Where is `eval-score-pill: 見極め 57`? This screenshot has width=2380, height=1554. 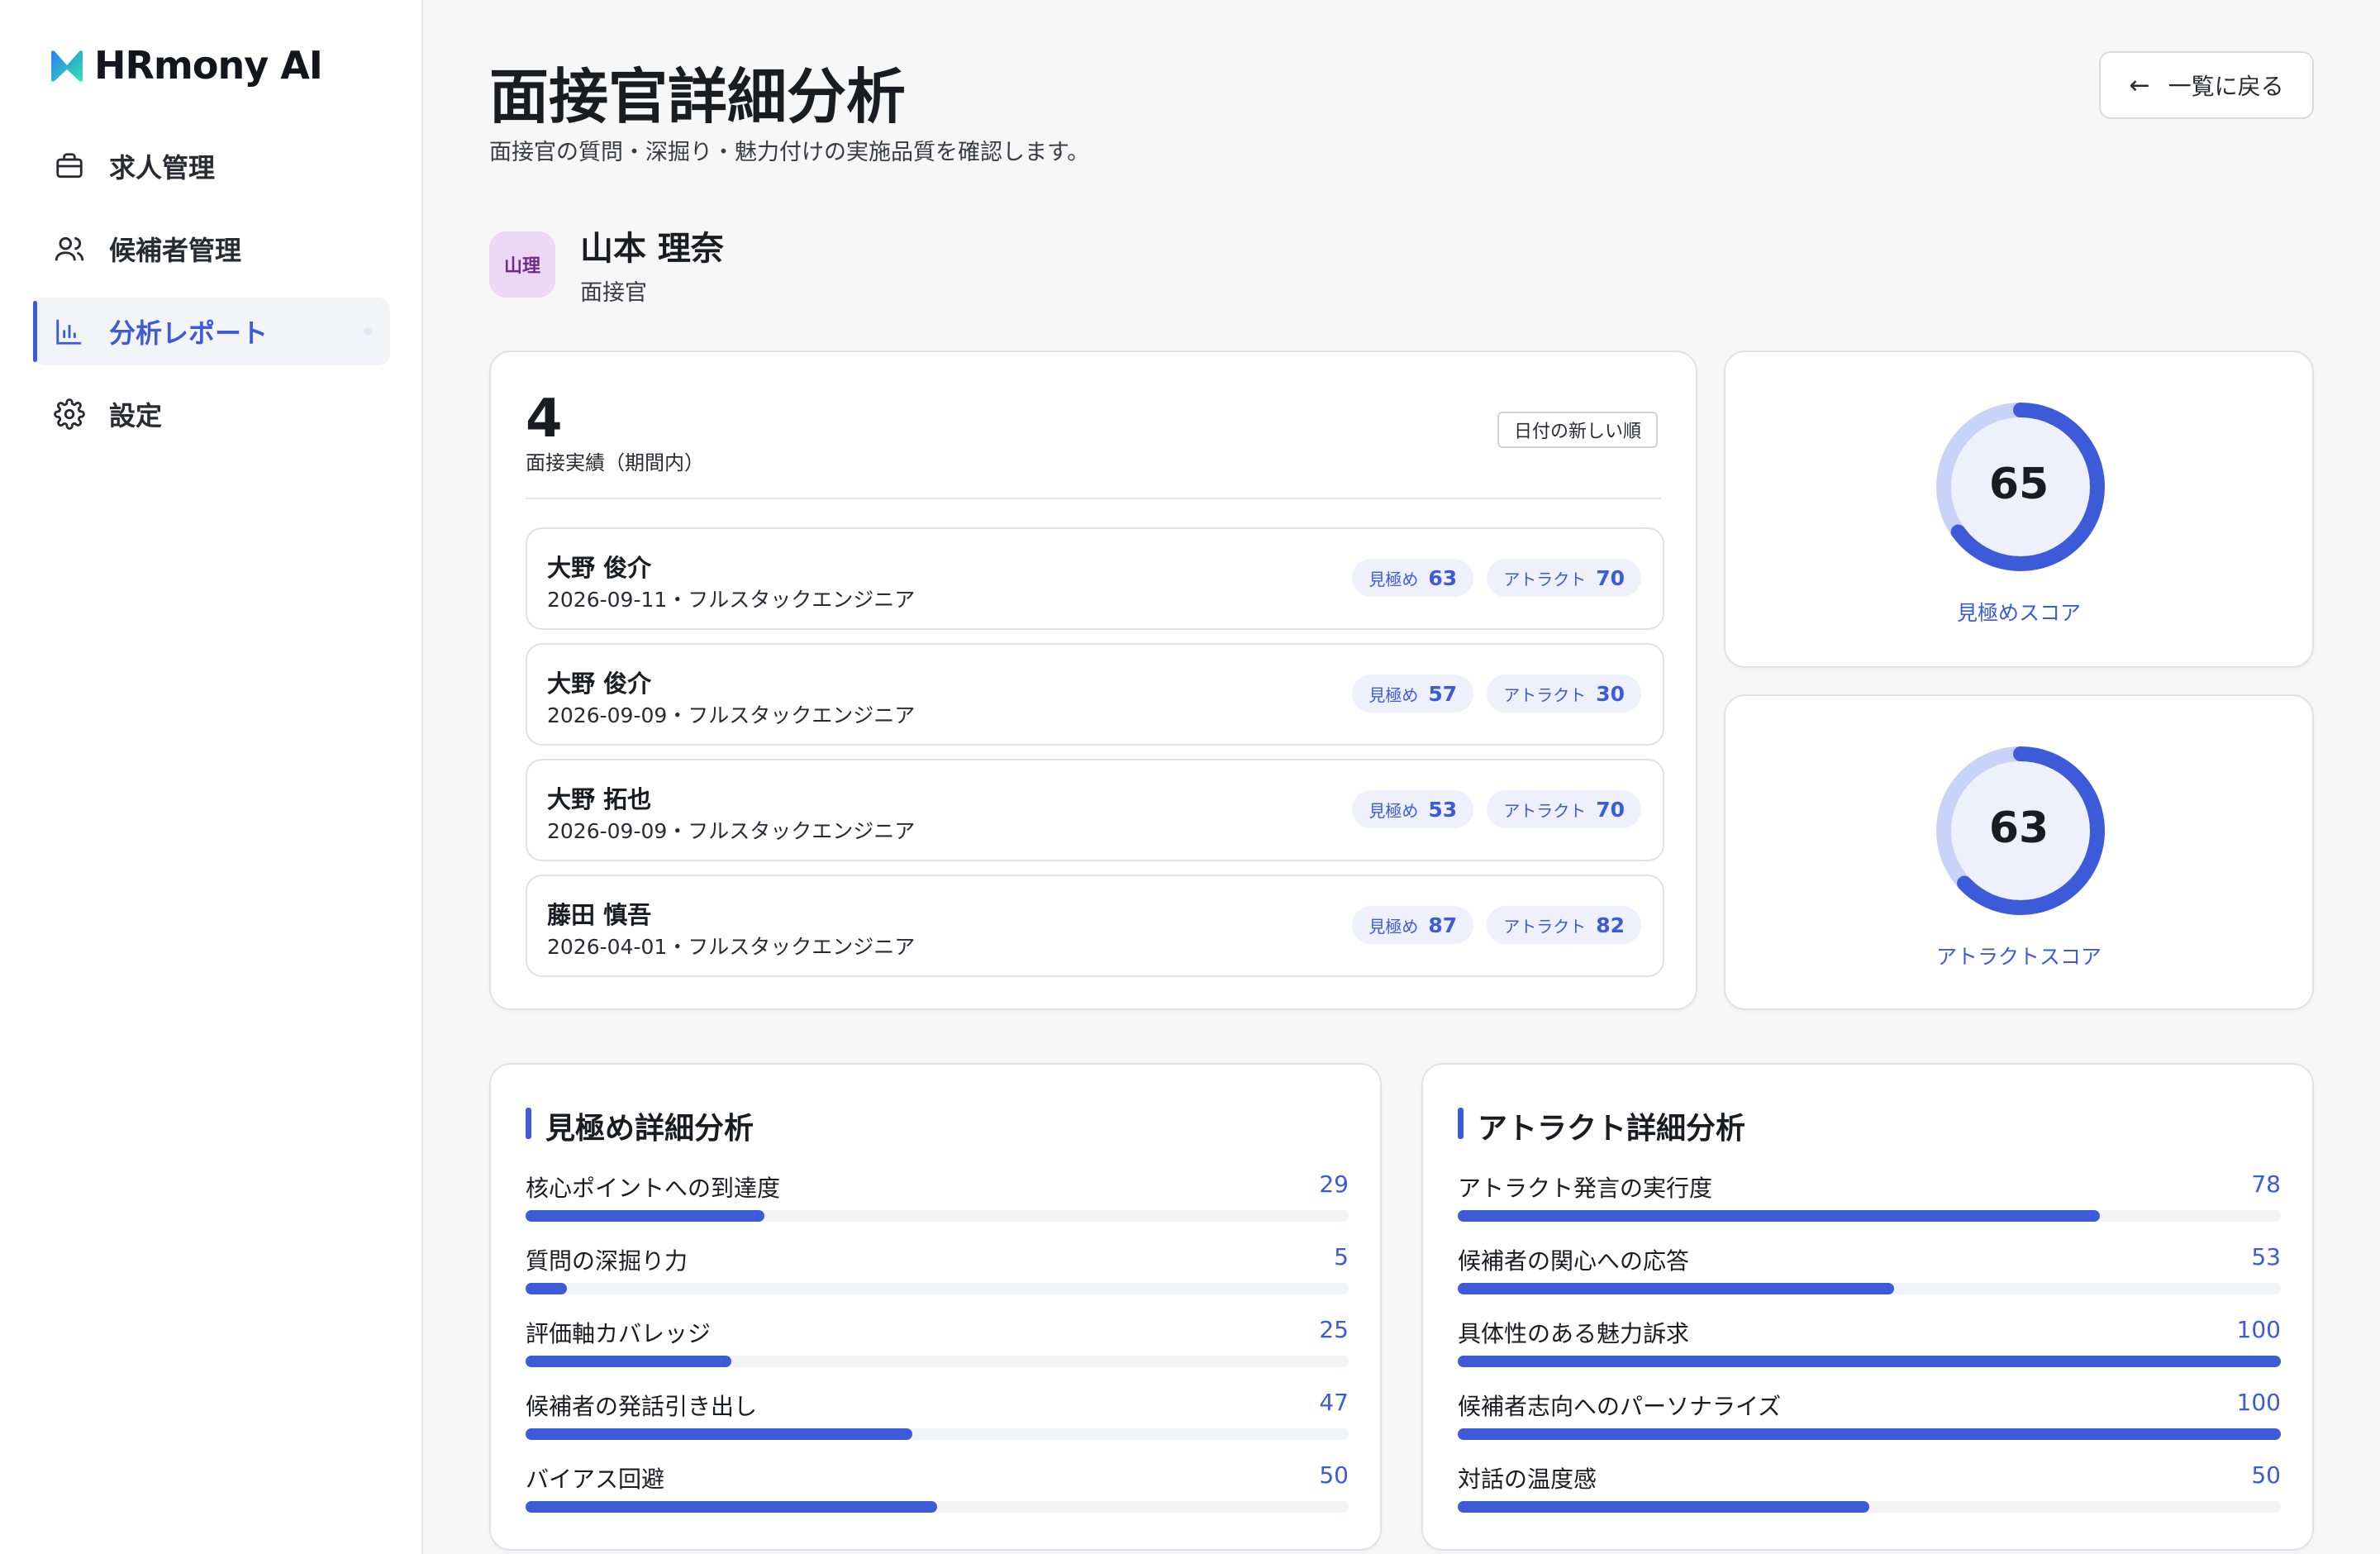 eval-score-pill: 見極め 57 is located at coordinates (1413, 694).